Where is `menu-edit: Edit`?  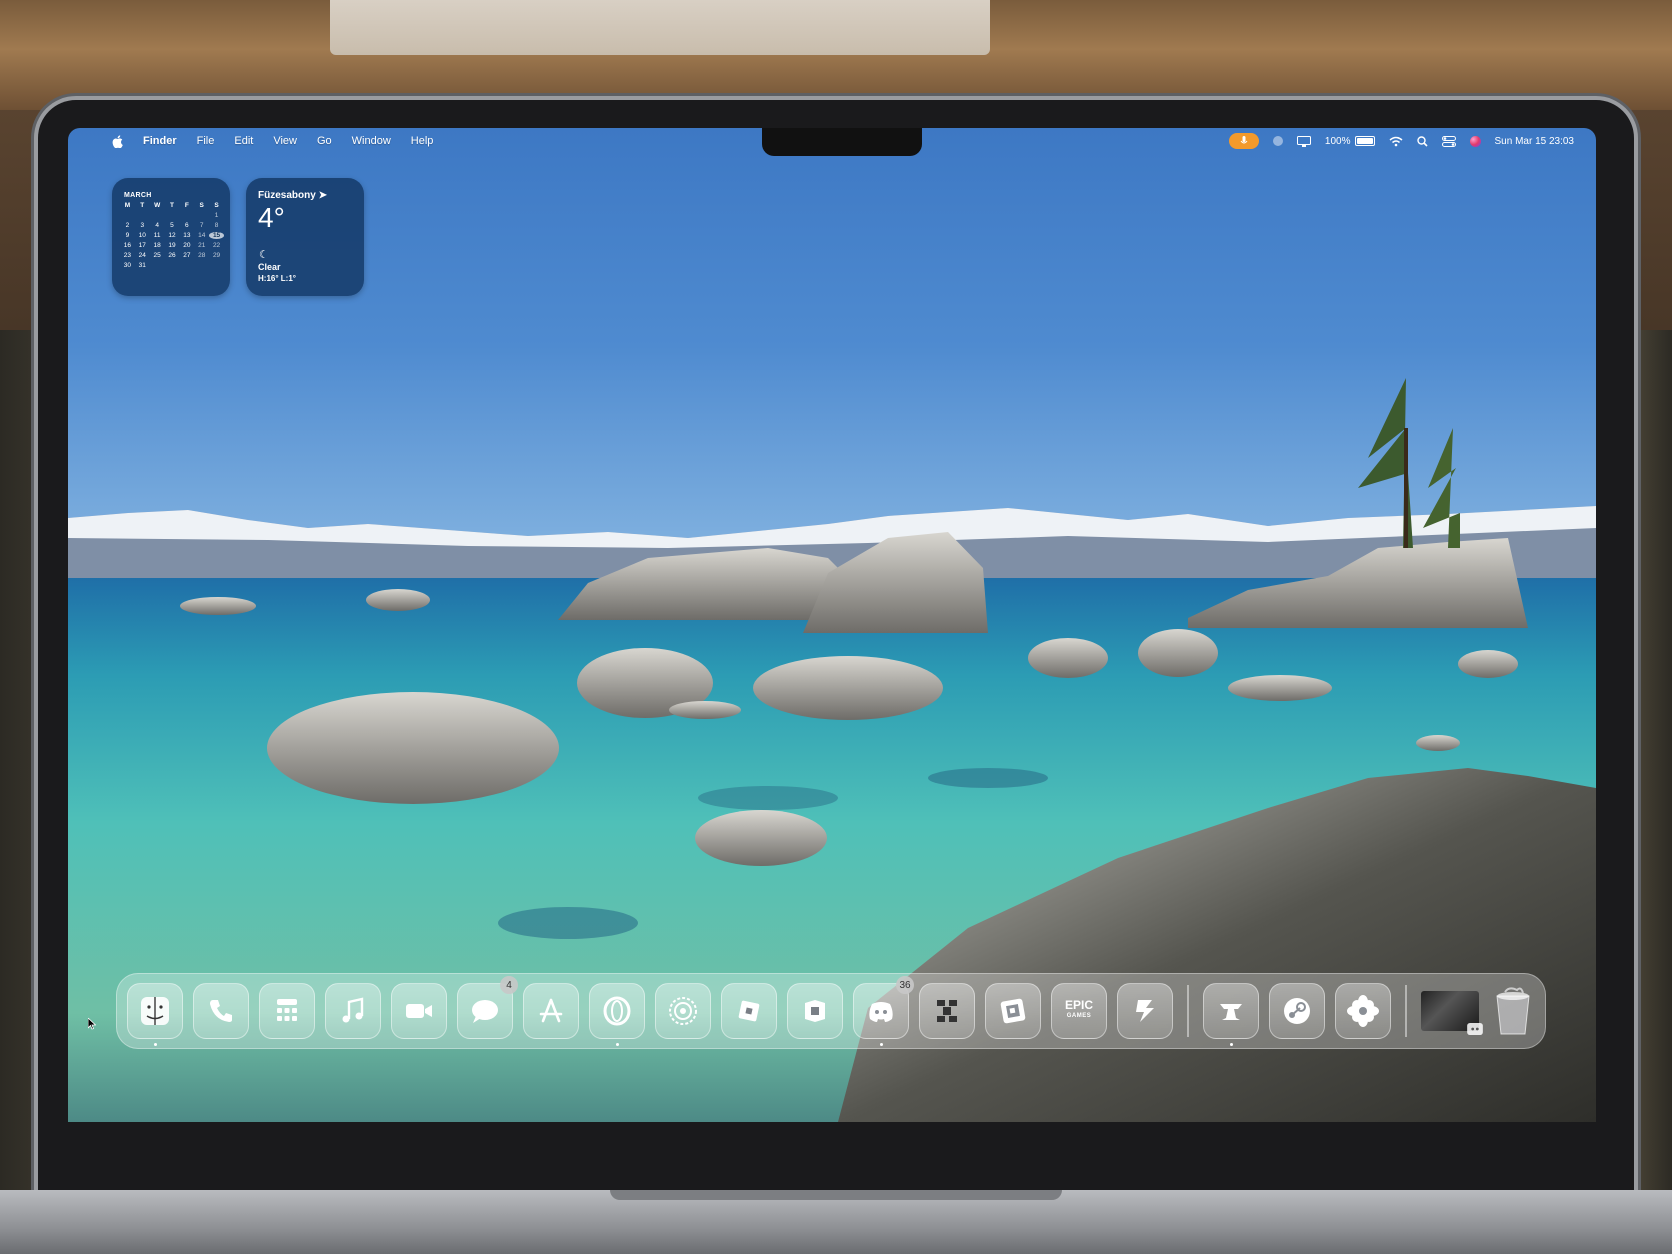 menu-edit: Edit is located at coordinates (243, 141).